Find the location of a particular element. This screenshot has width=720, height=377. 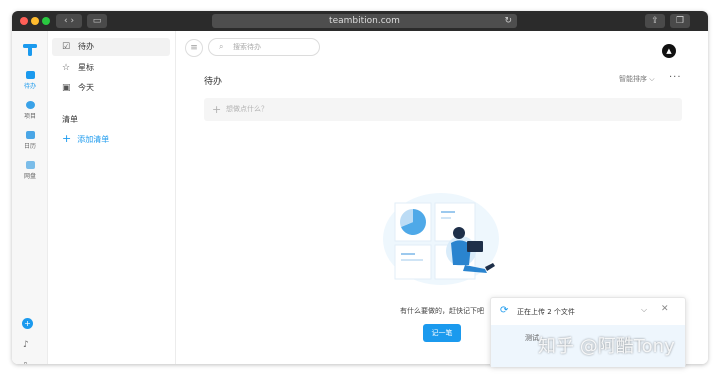

sync-icon: ⟳ is located at coordinates (504, 310).